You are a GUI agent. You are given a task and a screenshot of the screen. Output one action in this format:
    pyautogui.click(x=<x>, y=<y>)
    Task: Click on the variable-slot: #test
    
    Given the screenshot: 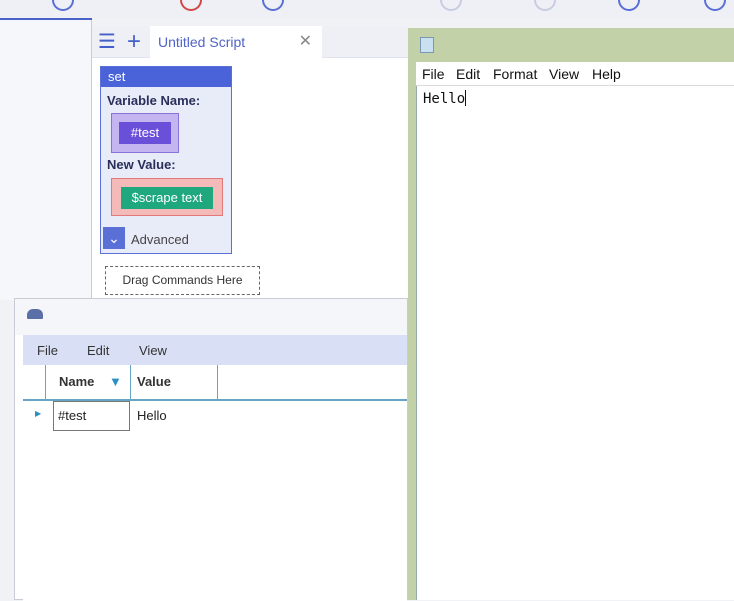 What is the action you would take?
    pyautogui.click(x=145, y=133)
    